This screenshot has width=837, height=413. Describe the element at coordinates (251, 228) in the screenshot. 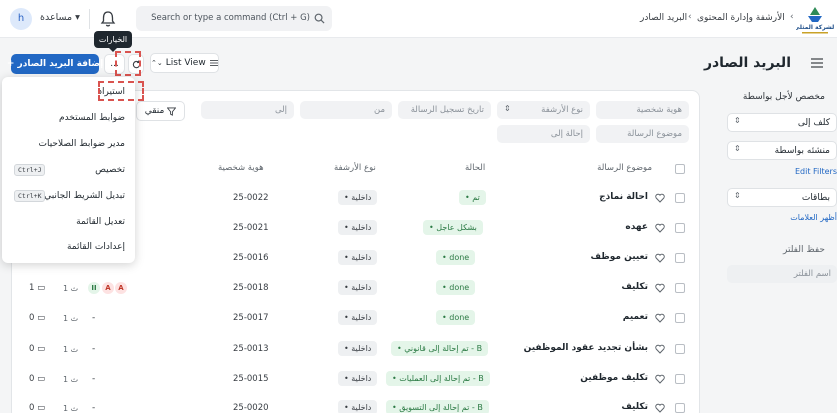

I see `row-identity: 25-0021` at that location.